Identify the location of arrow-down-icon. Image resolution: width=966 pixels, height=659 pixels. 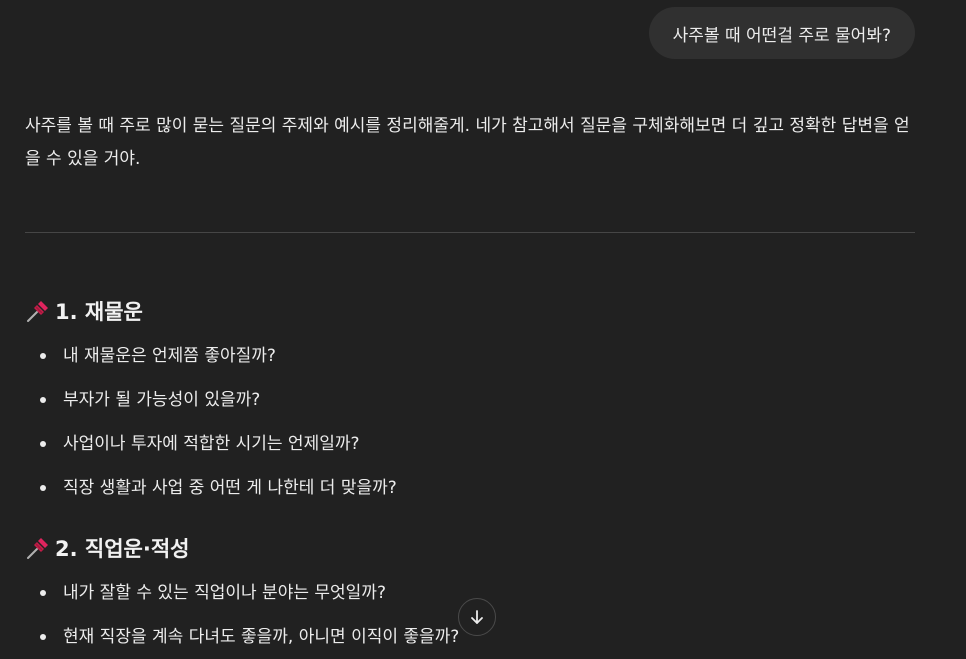
(477, 617).